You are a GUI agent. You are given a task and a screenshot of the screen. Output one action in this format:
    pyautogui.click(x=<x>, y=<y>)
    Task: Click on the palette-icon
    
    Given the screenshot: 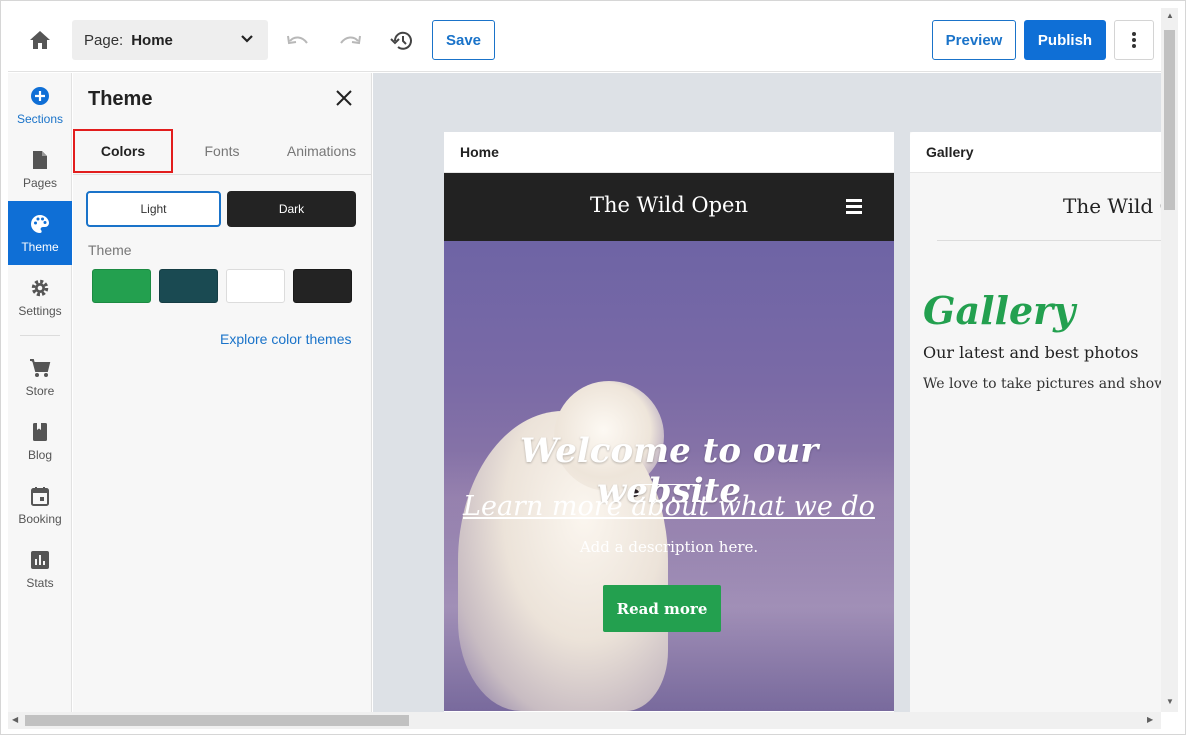 What is the action you would take?
    pyautogui.click(x=40, y=224)
    